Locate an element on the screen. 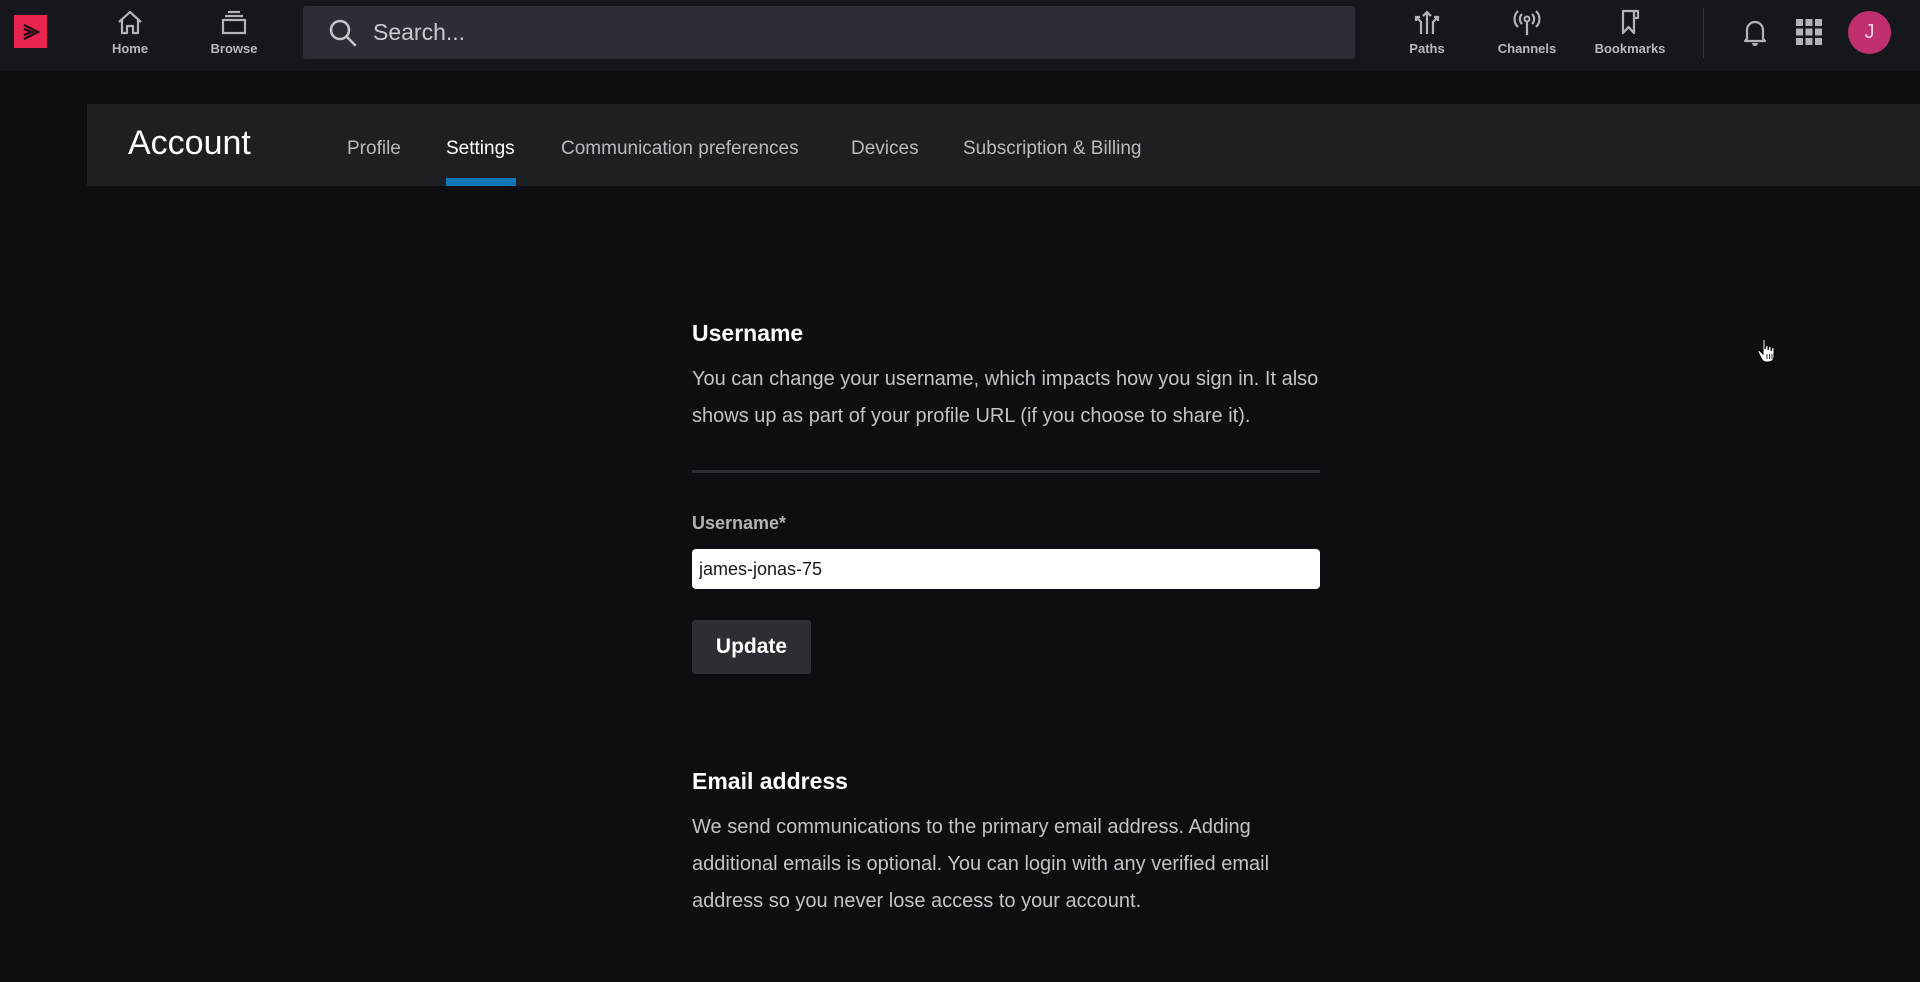 Image resolution: width=1920 pixels, height=982 pixels. browse-stack-icon is located at coordinates (234, 22).